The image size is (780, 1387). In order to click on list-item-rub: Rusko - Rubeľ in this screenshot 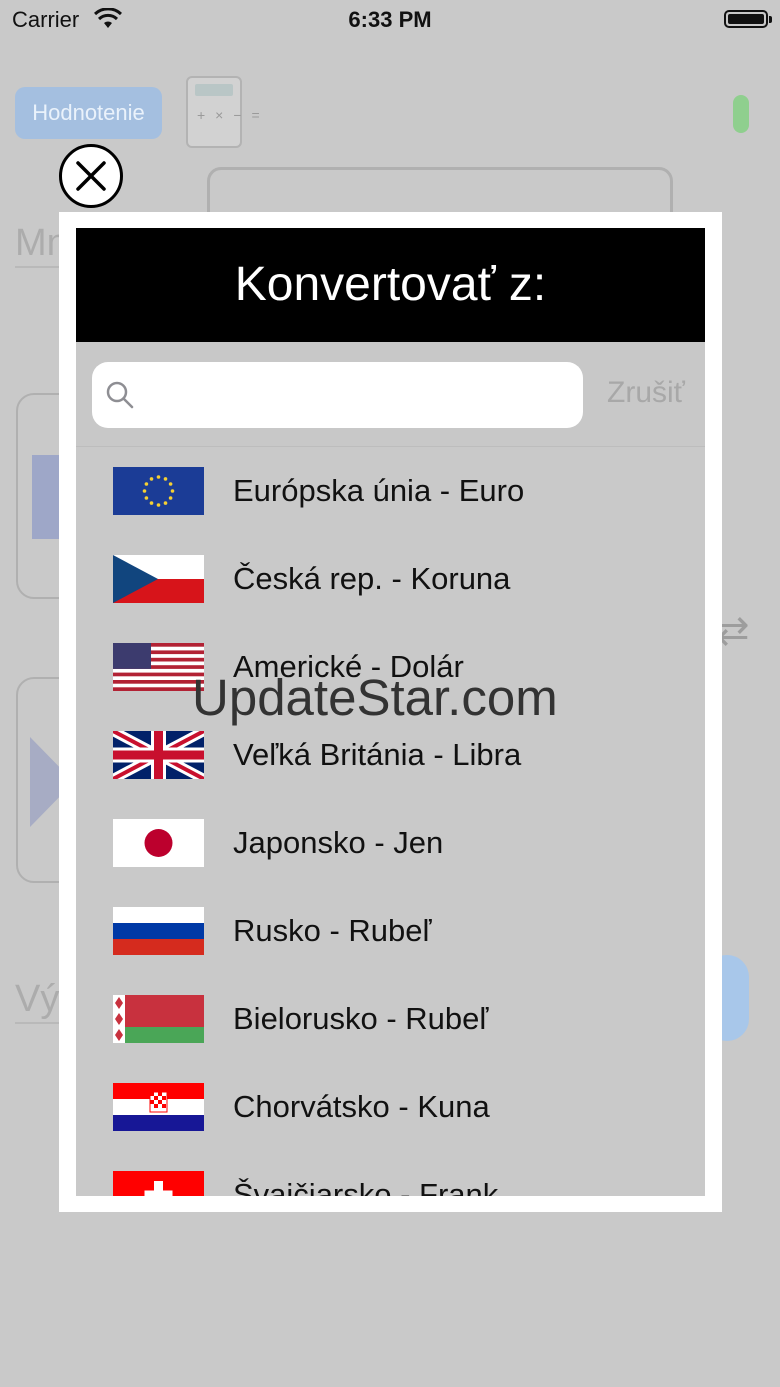, I will do `click(390, 931)`.